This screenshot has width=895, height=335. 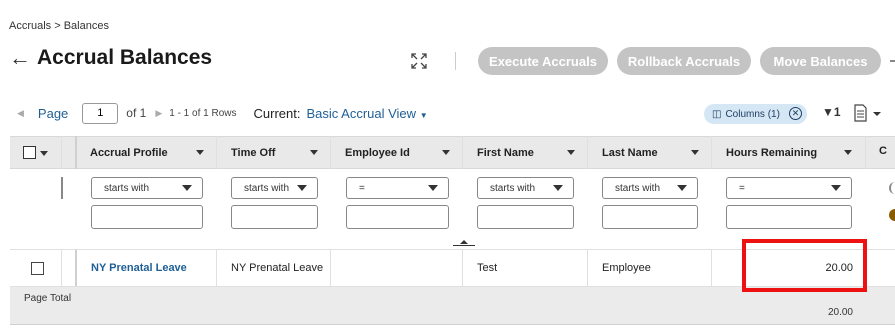 What do you see at coordinates (525, 217) in the screenshot?
I see `filter-input-first-name` at bounding box center [525, 217].